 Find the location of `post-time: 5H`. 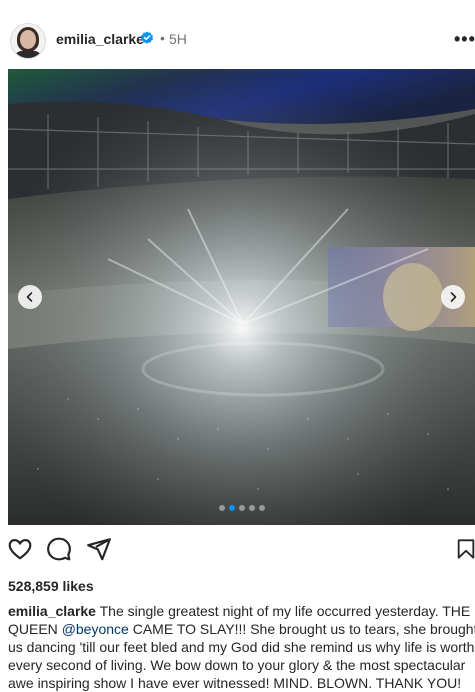

post-time: 5H is located at coordinates (178, 39).